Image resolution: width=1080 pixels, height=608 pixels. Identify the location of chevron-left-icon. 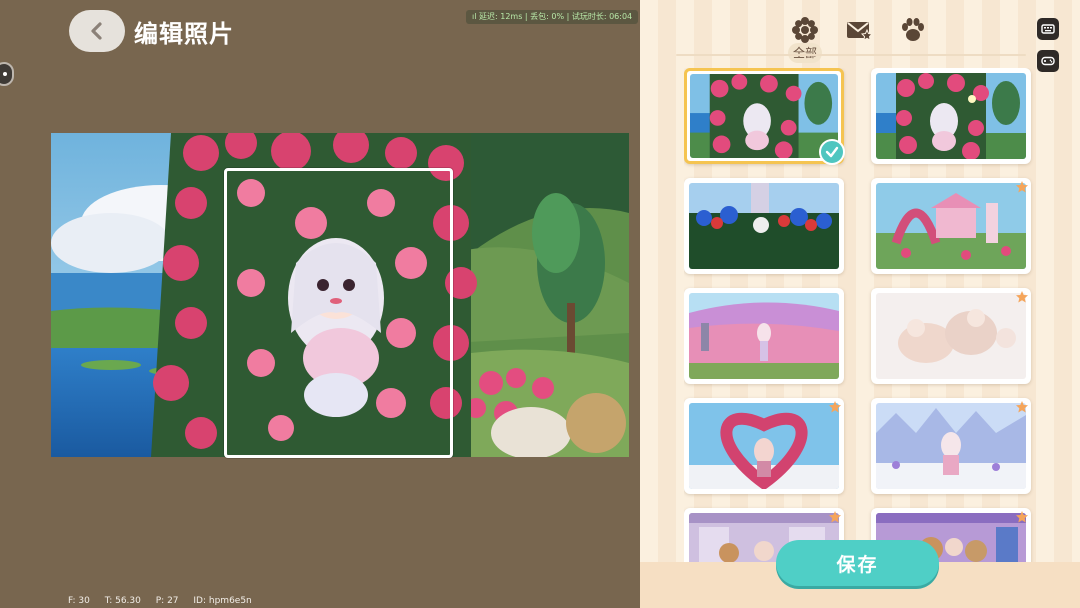
(96, 31).